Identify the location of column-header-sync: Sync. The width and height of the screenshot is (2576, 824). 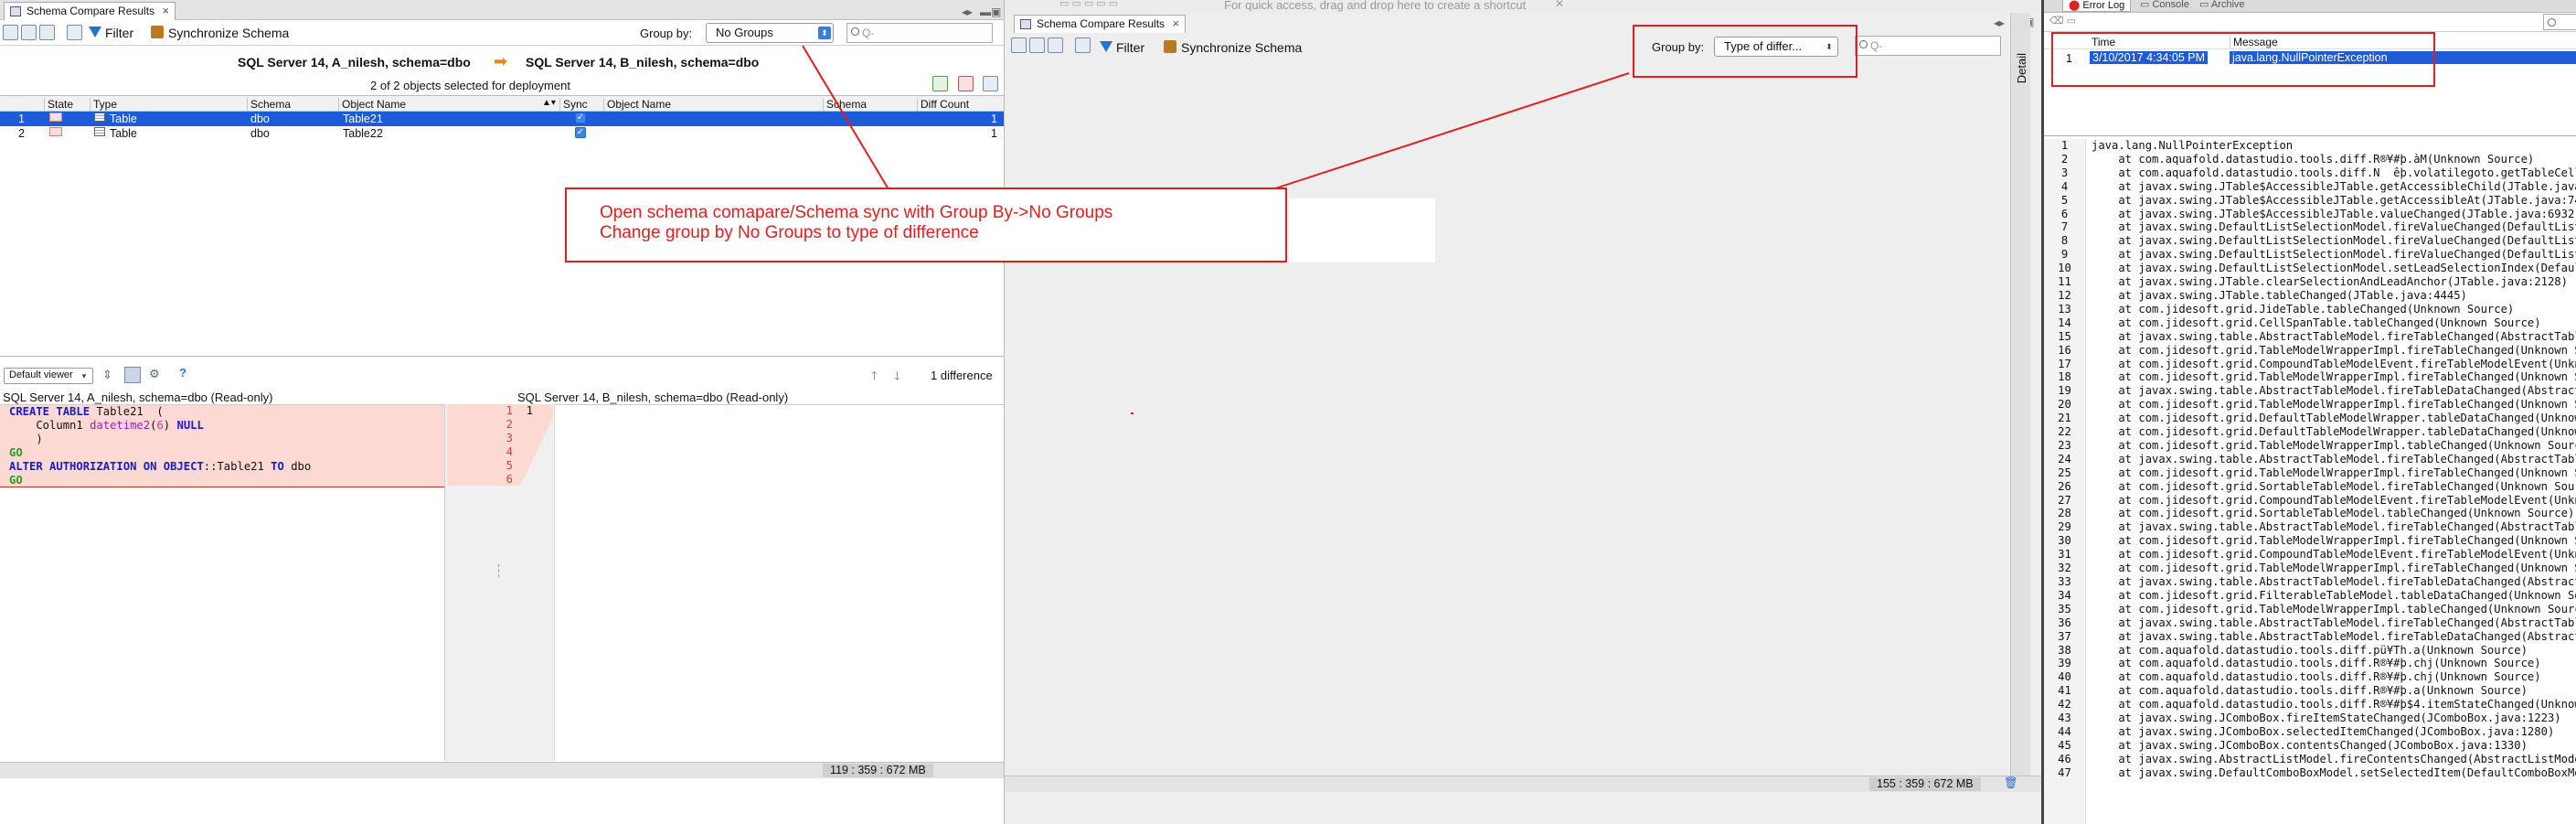
(573, 105).